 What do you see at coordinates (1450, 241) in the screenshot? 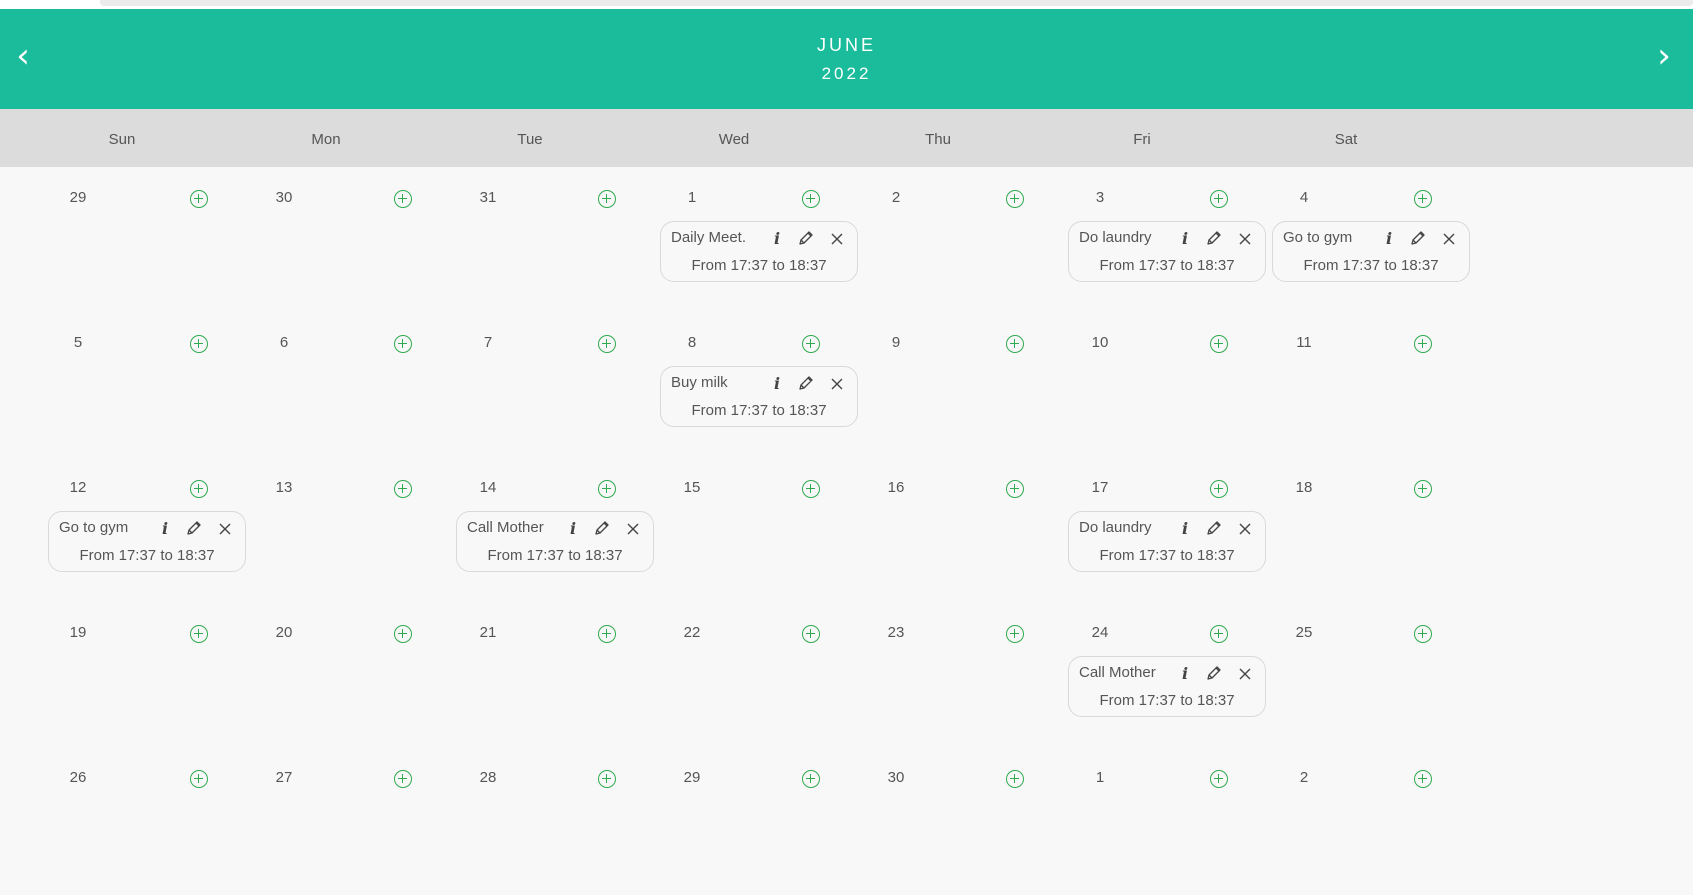
I see `close-icon` at bounding box center [1450, 241].